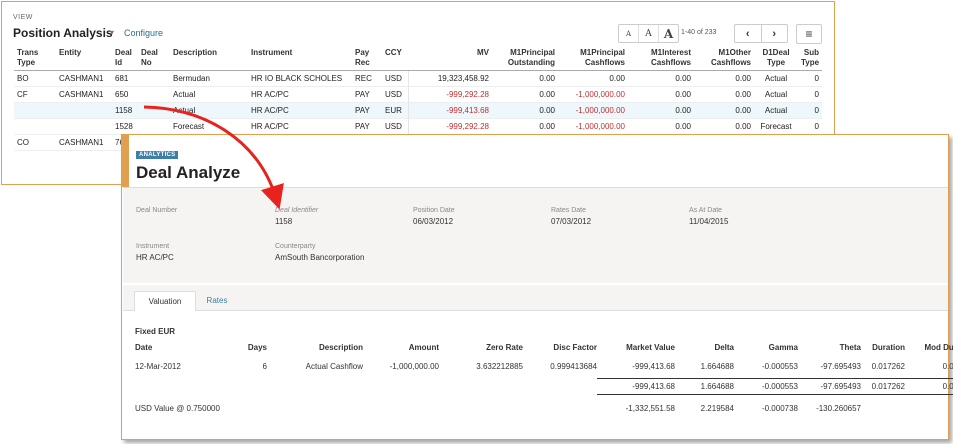  What do you see at coordinates (367, 59) in the screenshot?
I see `column-header: Pay Rec` at bounding box center [367, 59].